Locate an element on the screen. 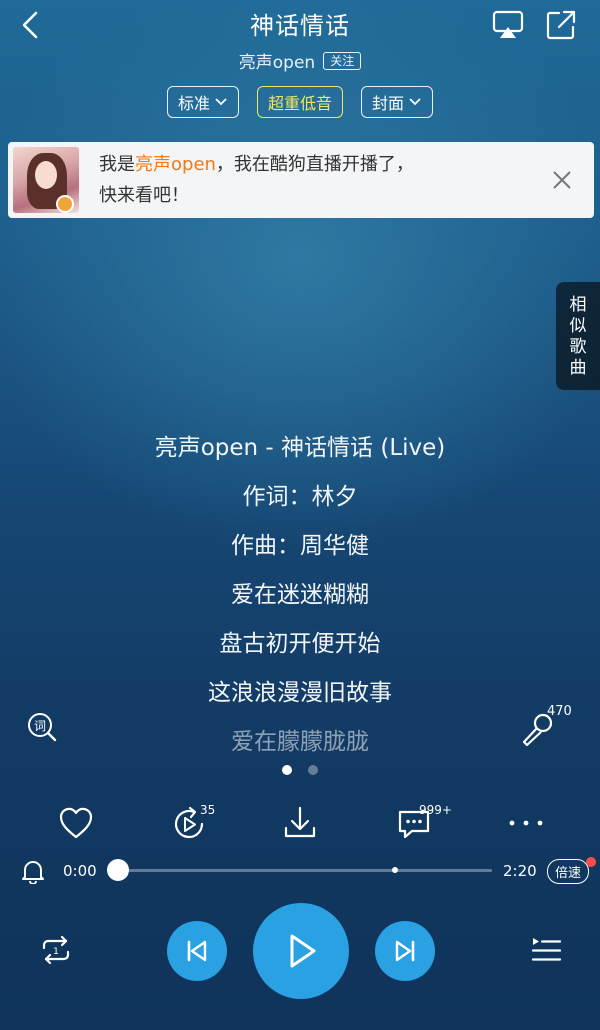  share-button is located at coordinates (561, 25).